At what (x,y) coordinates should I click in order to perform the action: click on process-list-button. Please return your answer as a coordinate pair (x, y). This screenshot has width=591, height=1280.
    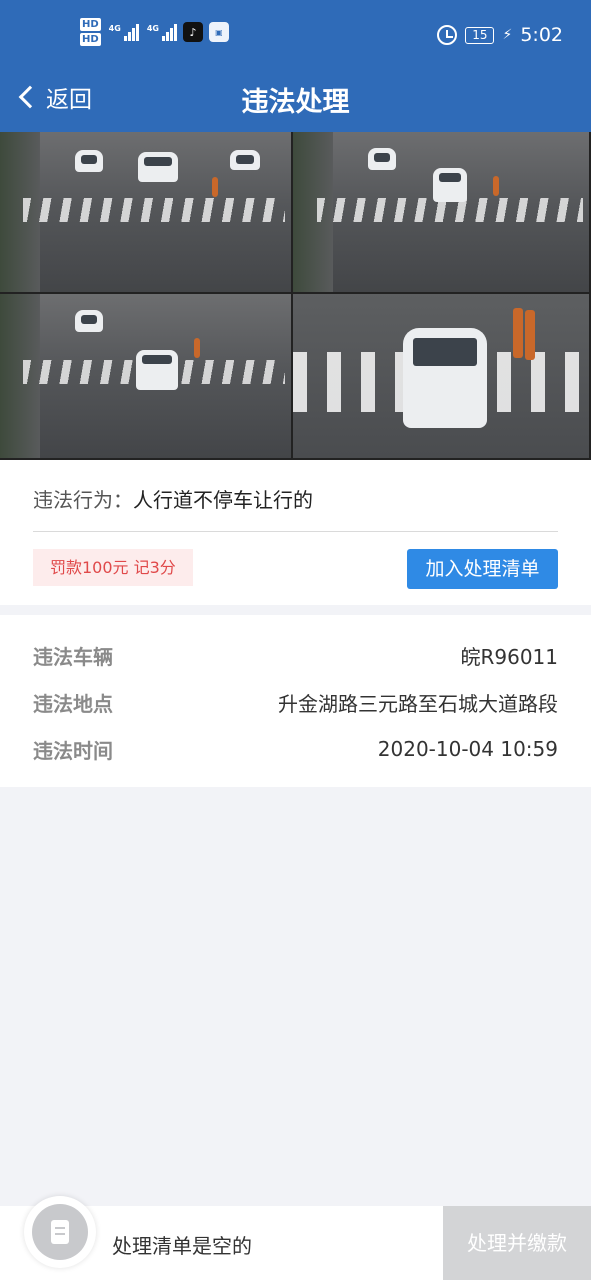
    Looking at the image, I should click on (60, 1232).